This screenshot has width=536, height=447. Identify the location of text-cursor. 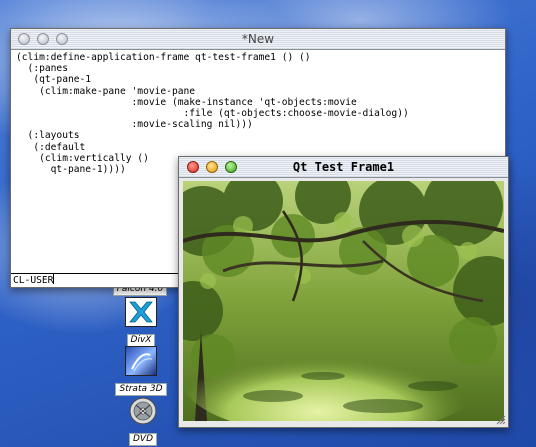
(54, 279).